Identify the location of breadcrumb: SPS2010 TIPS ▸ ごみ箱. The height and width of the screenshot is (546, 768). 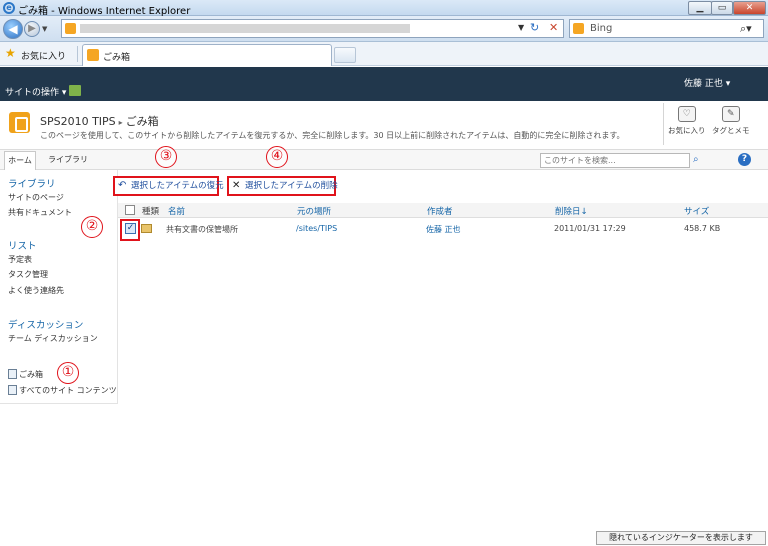
(99, 121).